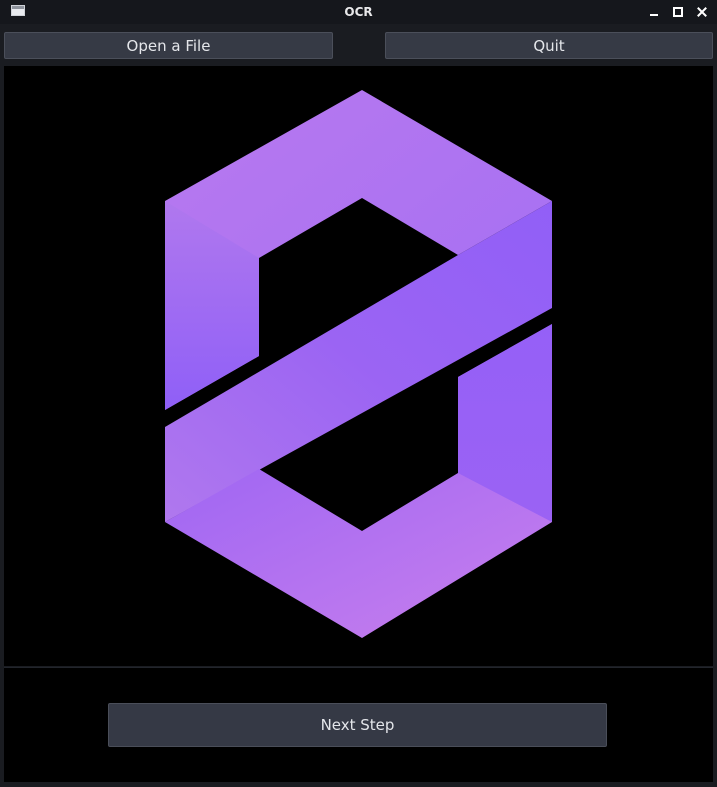 The height and width of the screenshot is (787, 717). I want to click on open-file-button: Open a File, so click(168, 45).